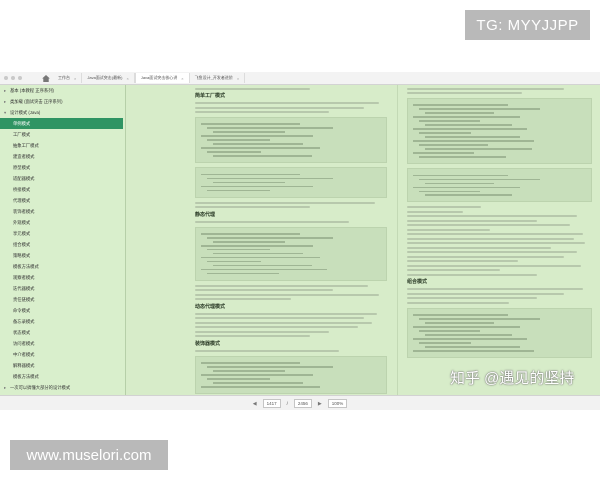 Image resolution: width=600 pixels, height=480 pixels. Describe the element at coordinates (62, 255) in the screenshot. I see `toc-item: 策略模式` at that location.